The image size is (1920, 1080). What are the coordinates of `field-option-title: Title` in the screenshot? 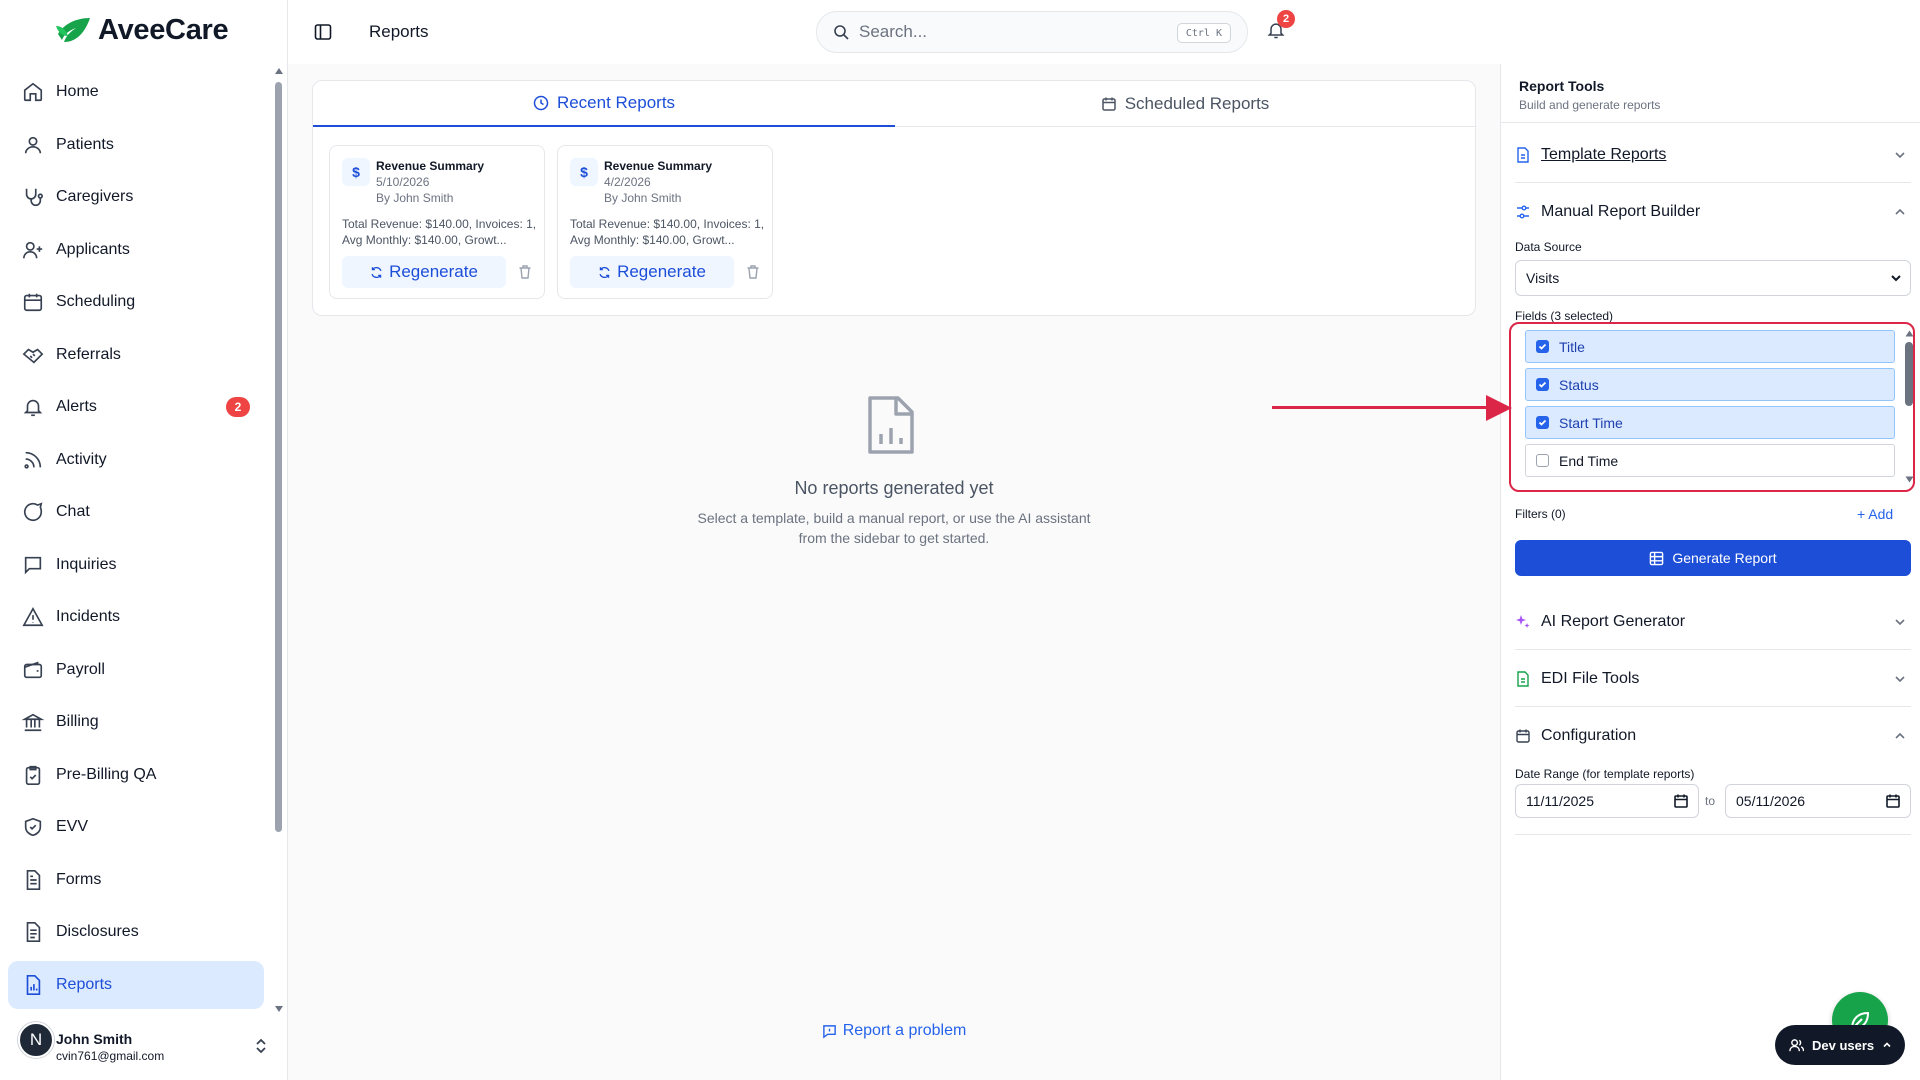 It's located at (1710, 346).